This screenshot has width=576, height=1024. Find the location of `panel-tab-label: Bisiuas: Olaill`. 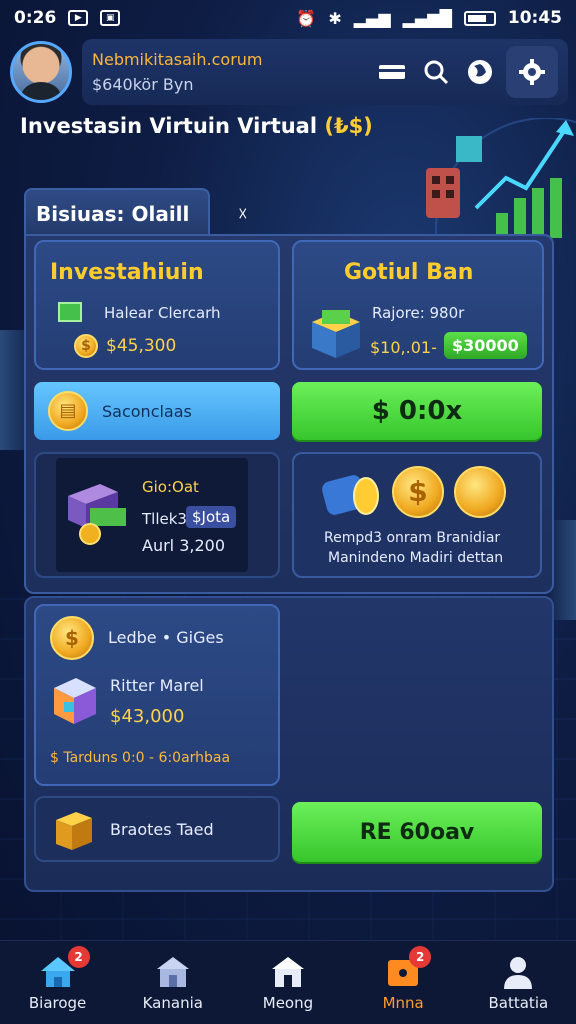

panel-tab-label: Bisiuas: Olaill is located at coordinates (113, 214).